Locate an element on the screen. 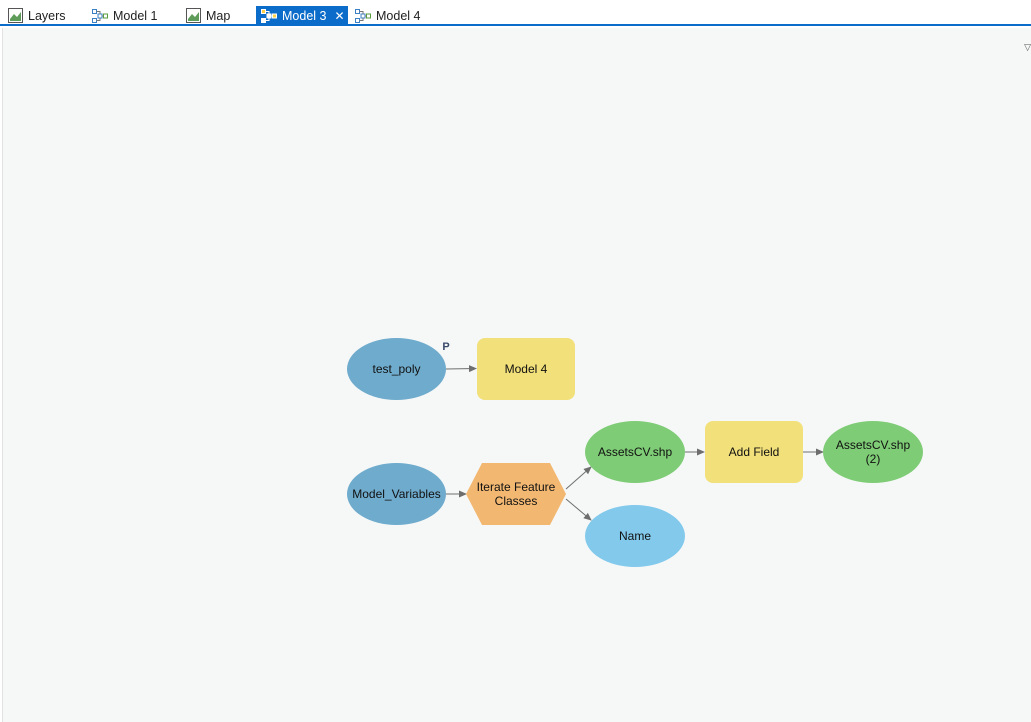 The width and height of the screenshot is (1031, 722). node-assets-cv: AssetsCV.shp is located at coordinates (635, 452).